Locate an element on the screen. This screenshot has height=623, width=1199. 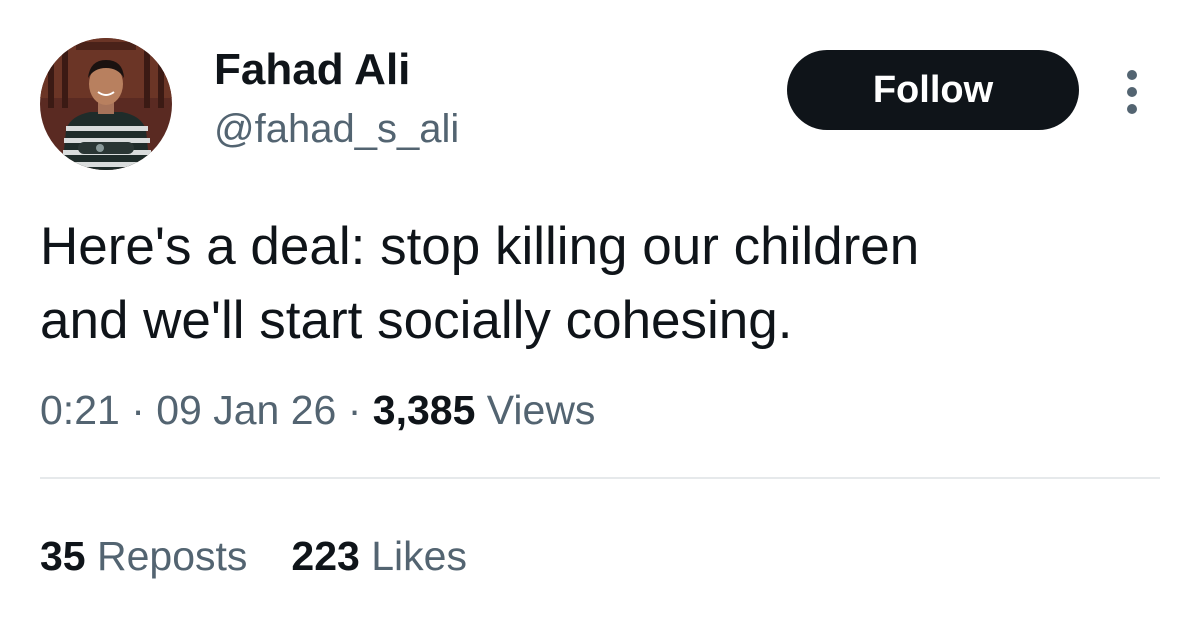
divider is located at coordinates (600, 478).